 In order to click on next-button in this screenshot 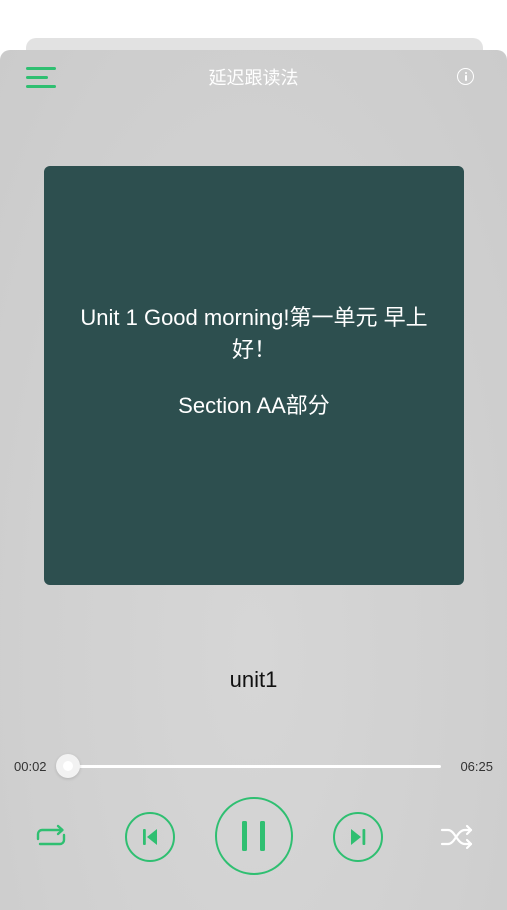, I will do `click(358, 837)`.